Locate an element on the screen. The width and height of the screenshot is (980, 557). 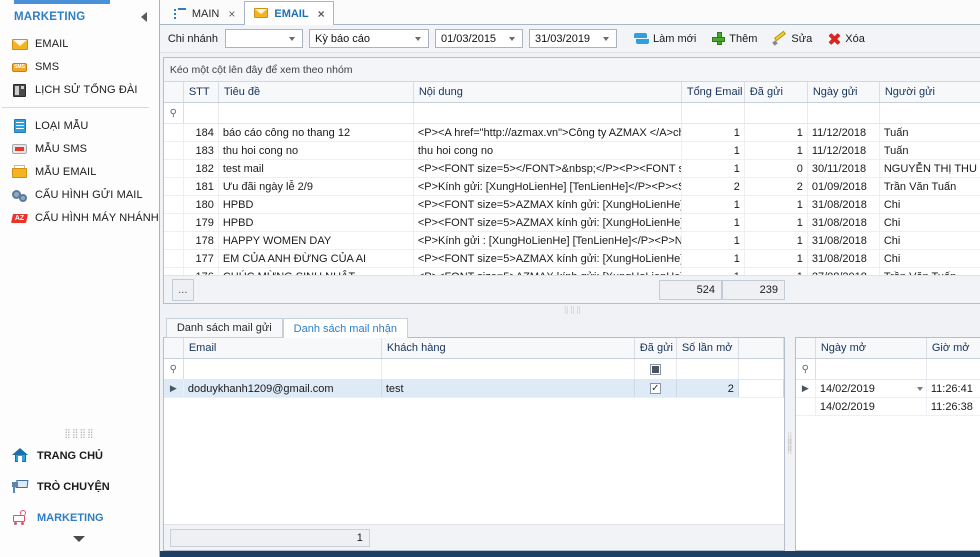
sidebar-footer-menu: TRANG CHỦ TRÒ CHUYỆN MARKETING is located at coordinates (79, 498).